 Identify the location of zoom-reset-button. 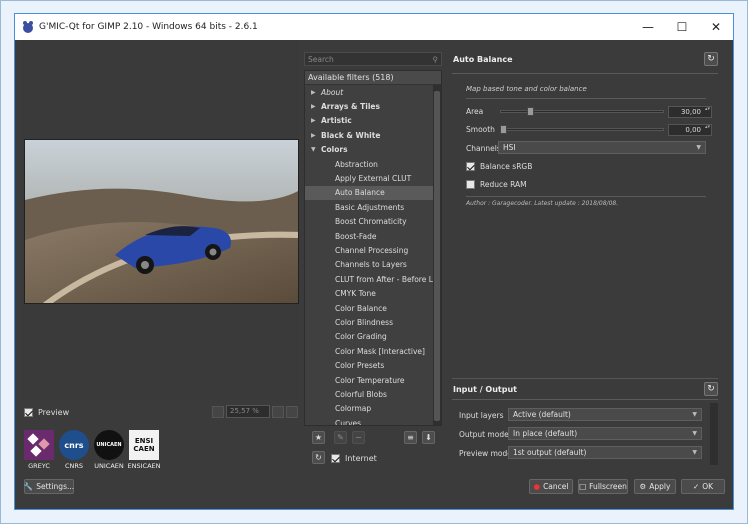
(218, 411).